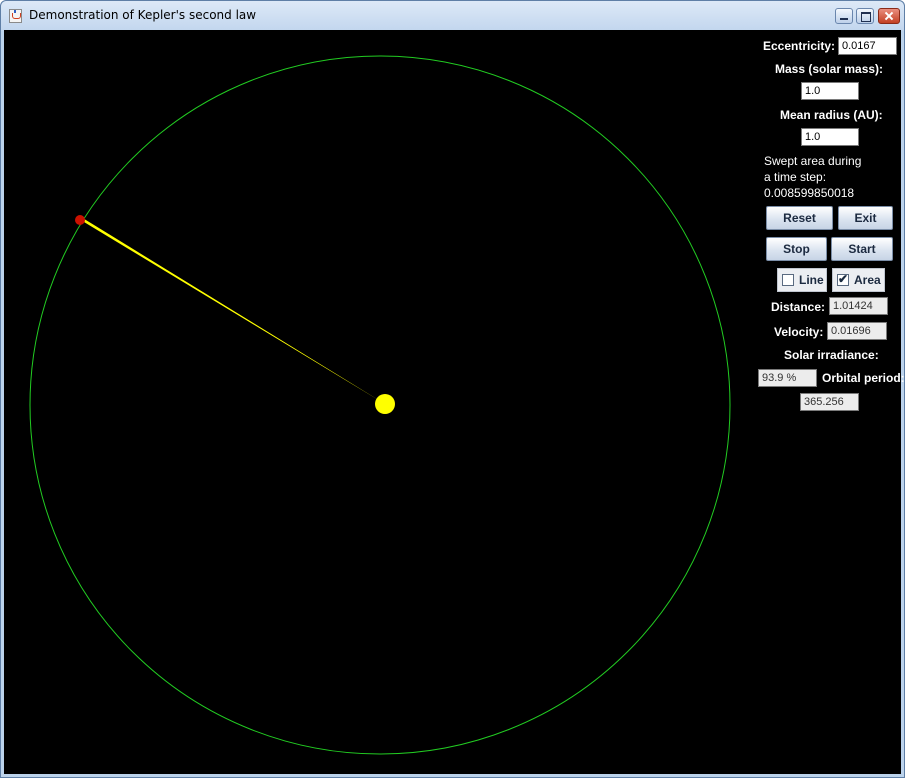  Describe the element at coordinates (830, 91) in the screenshot. I see `mass-field: 1.0` at that location.